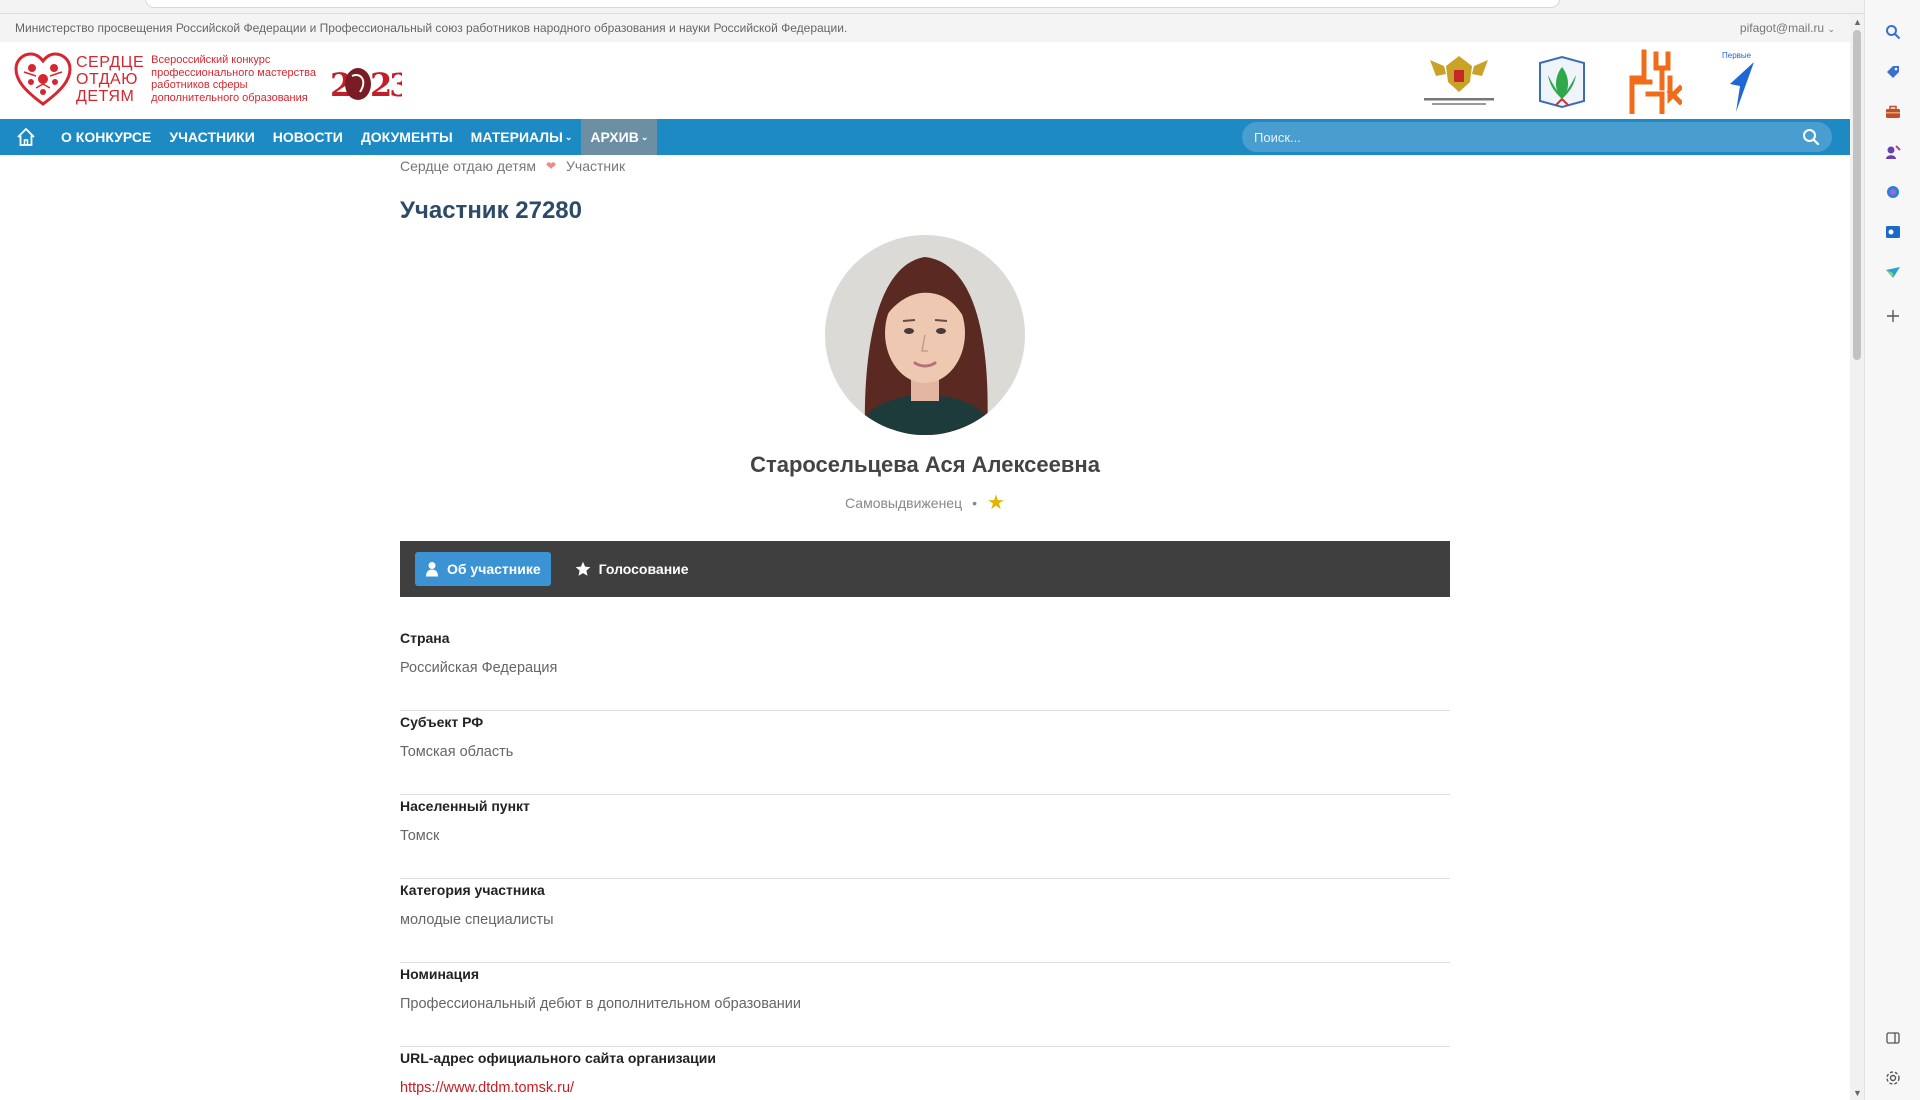 The width and height of the screenshot is (1920, 1100). Describe the element at coordinates (1892, 550) in the screenshot. I see `browser-sidebar` at that location.